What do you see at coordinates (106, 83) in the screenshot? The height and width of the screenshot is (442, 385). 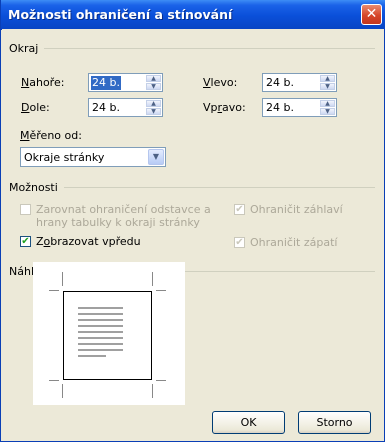 I see `nahore-value: 24 b.` at bounding box center [106, 83].